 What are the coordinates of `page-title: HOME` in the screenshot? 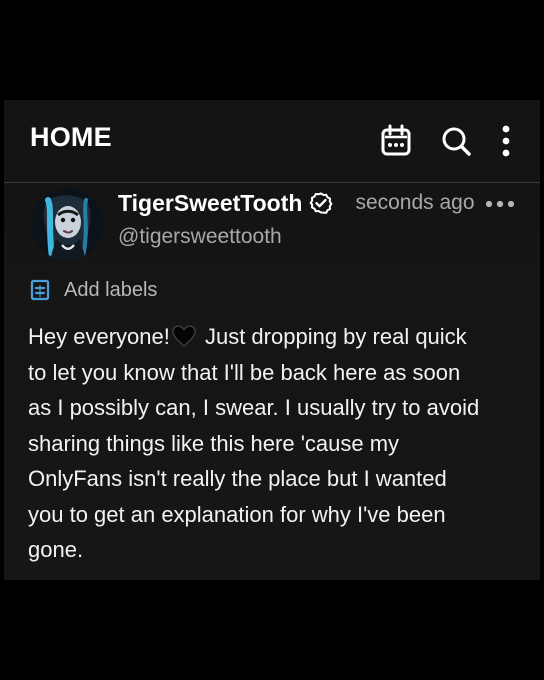 It's located at (71, 137).